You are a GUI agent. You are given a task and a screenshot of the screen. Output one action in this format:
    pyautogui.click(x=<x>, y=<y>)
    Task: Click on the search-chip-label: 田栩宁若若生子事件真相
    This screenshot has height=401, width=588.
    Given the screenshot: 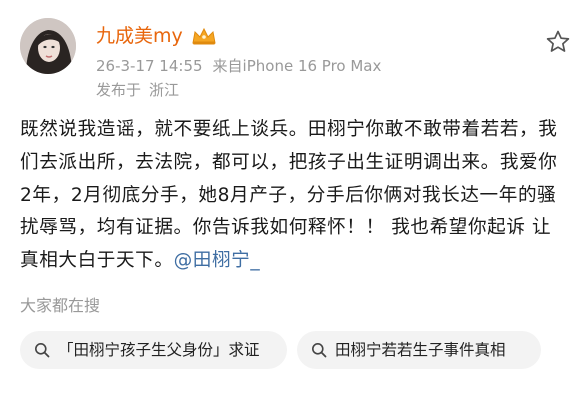 What is the action you would take?
    pyautogui.click(x=420, y=350)
    